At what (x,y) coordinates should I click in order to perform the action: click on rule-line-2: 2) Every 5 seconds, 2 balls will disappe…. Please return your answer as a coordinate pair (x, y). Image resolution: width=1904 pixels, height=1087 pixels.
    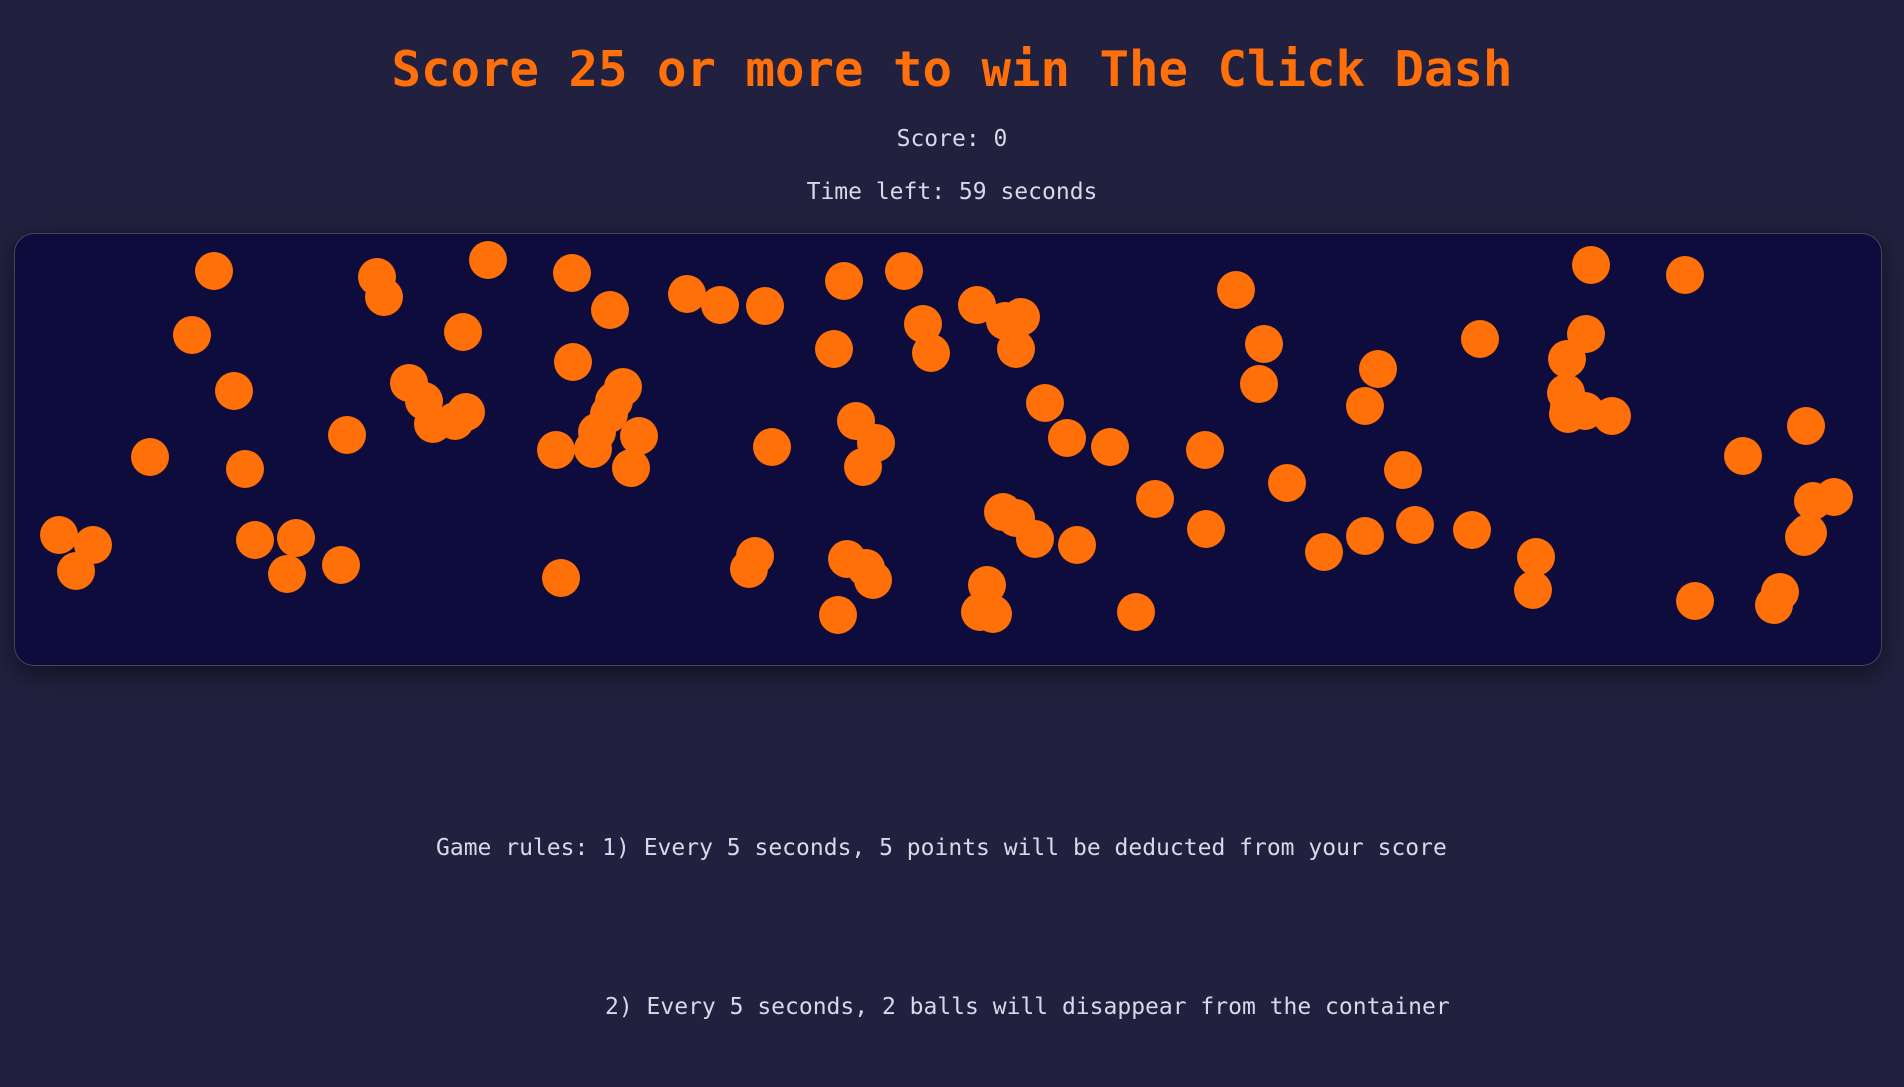
    Looking at the image, I should click on (1027, 1007).